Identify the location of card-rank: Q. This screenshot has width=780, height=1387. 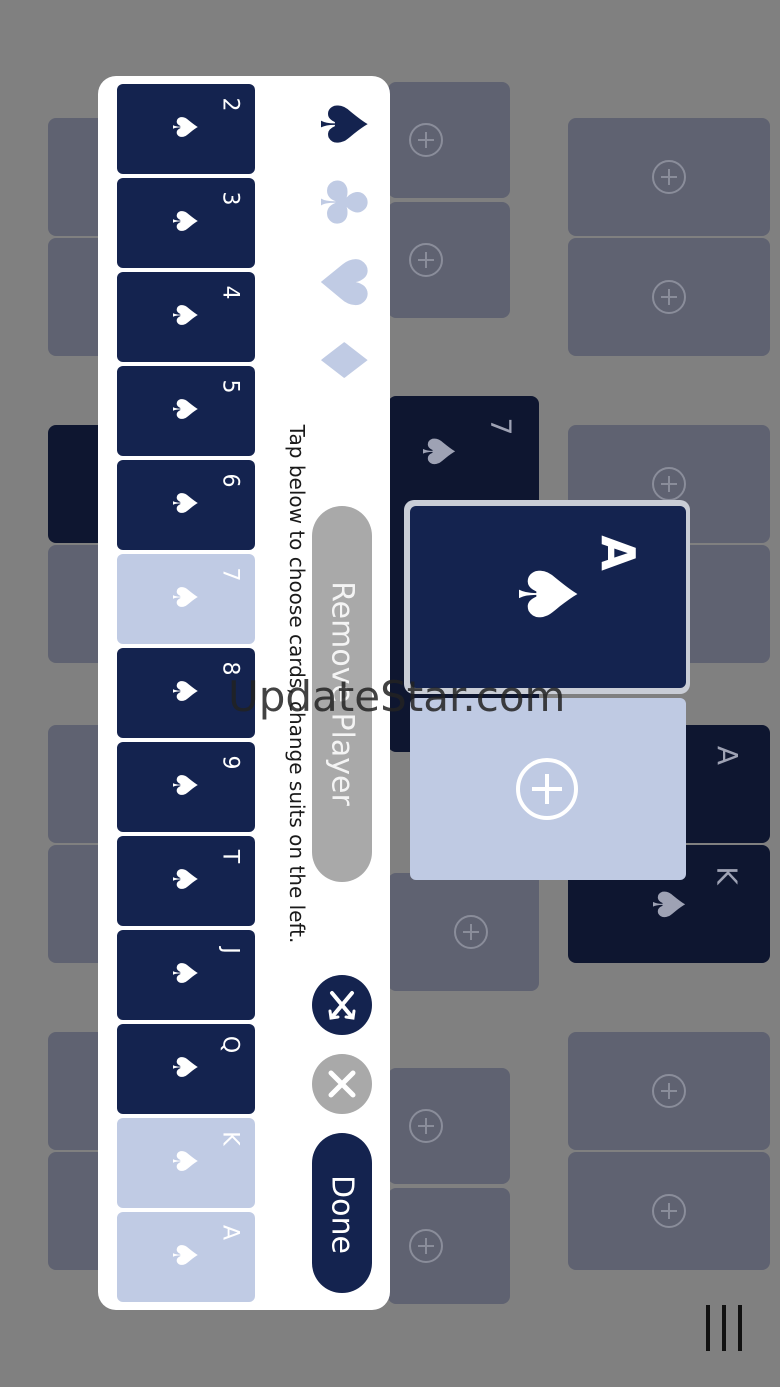
(230, 1044).